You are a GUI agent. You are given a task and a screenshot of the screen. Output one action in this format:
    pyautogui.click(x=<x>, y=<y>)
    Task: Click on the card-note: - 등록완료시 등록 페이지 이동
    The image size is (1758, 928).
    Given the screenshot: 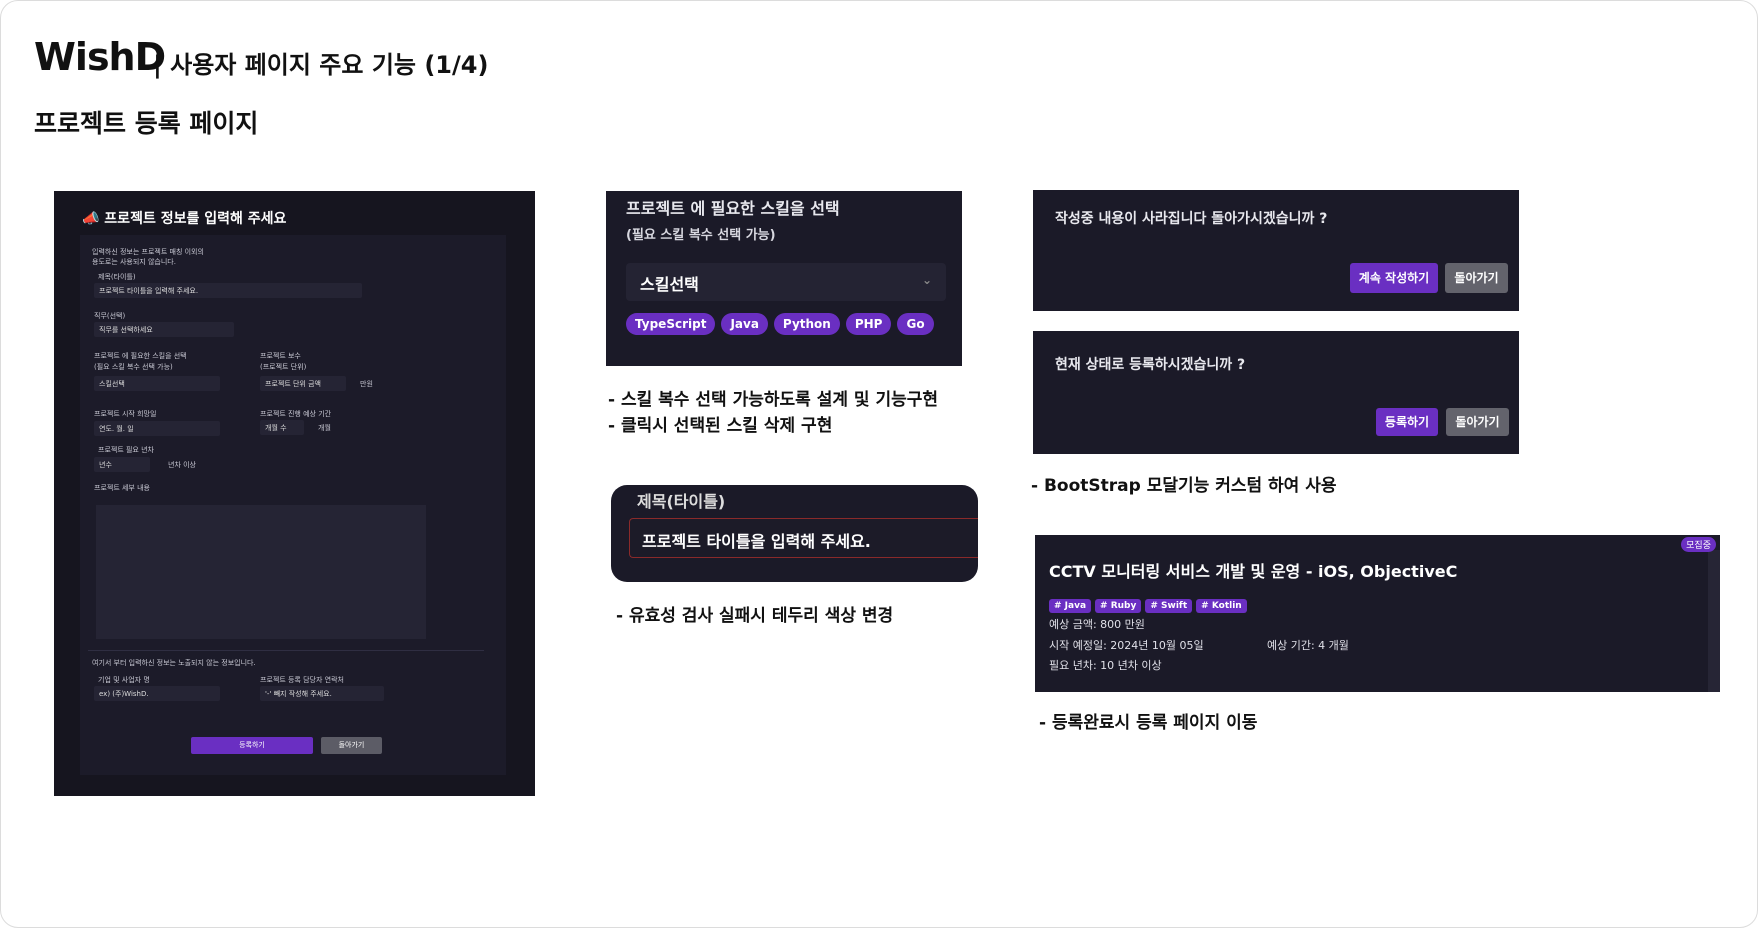 What is the action you would take?
    pyautogui.click(x=1148, y=723)
    